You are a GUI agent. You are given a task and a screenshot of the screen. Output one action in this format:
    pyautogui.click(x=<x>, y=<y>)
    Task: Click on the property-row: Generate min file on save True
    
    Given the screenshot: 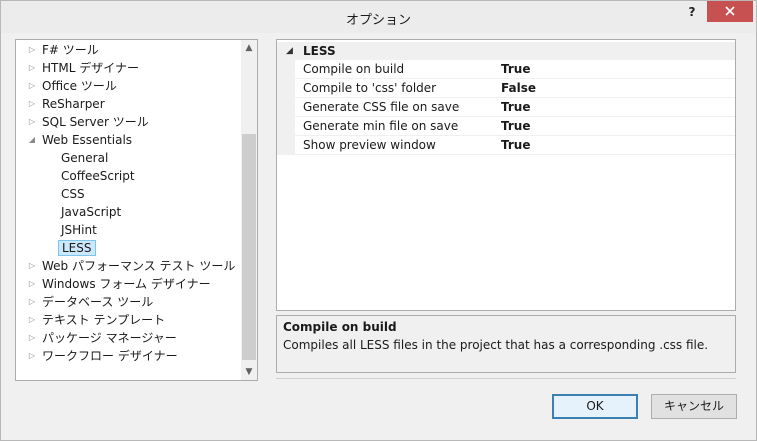 What is the action you would take?
    pyautogui.click(x=506, y=126)
    